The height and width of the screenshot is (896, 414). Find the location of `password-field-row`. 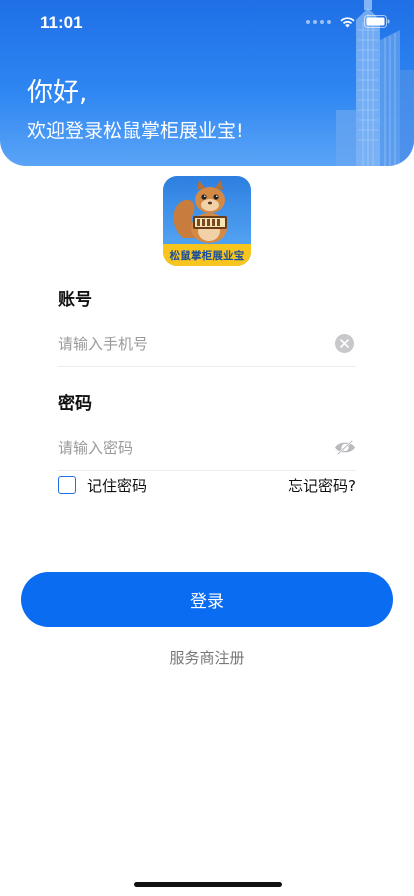

password-field-row is located at coordinates (207, 448).